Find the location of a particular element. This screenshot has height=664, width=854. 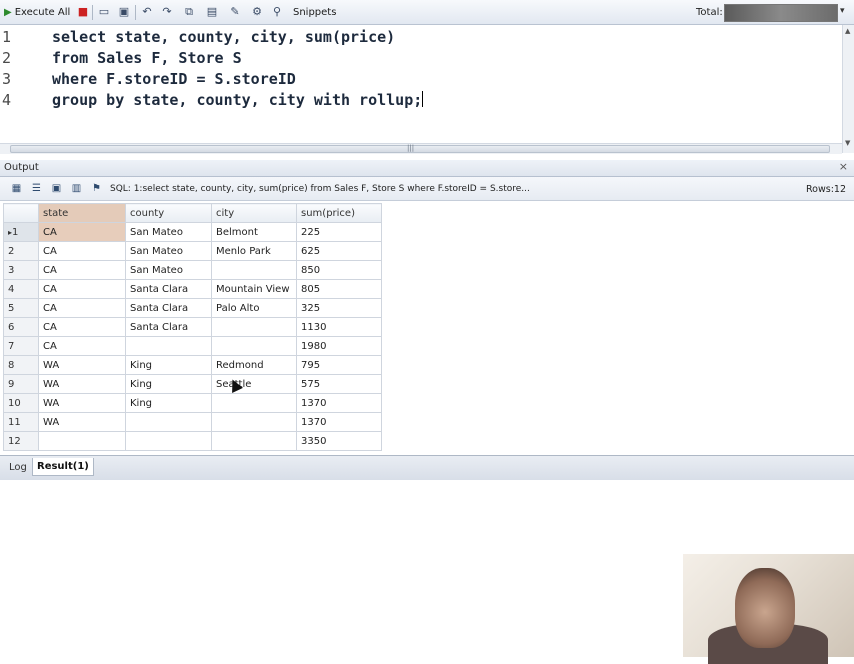

sum-price-cell: 325 is located at coordinates (339, 308).